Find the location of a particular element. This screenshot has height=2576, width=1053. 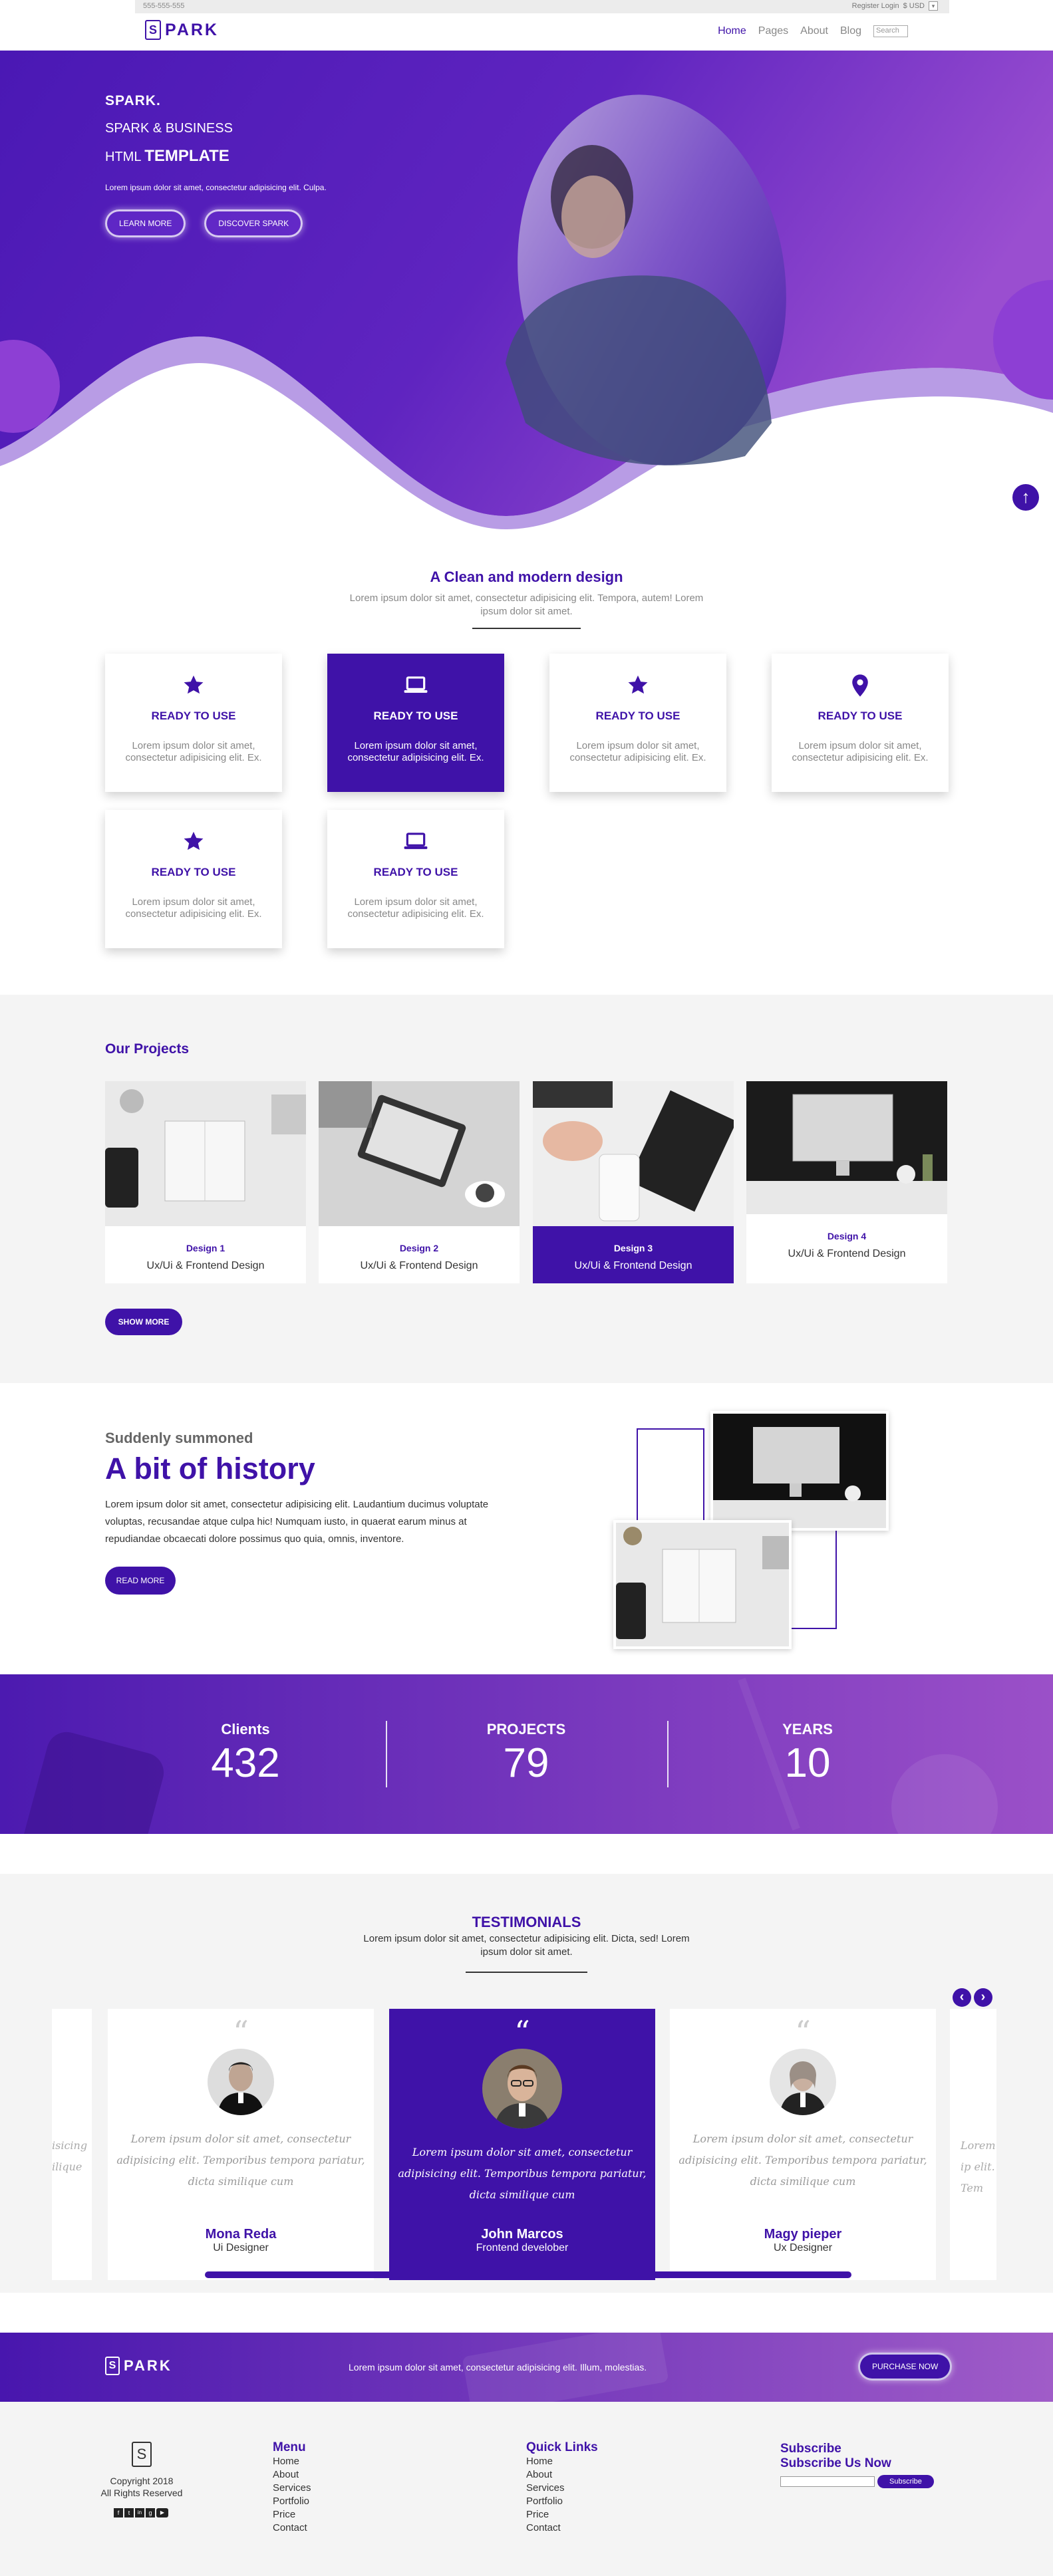

twitter-icon: t is located at coordinates (129, 2512).